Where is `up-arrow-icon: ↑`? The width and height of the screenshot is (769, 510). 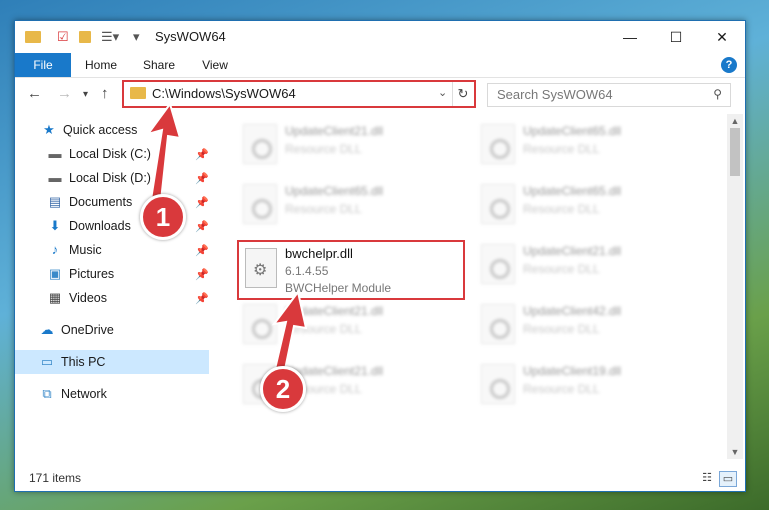
up-arrow-icon: ↑ is located at coordinates (105, 93).